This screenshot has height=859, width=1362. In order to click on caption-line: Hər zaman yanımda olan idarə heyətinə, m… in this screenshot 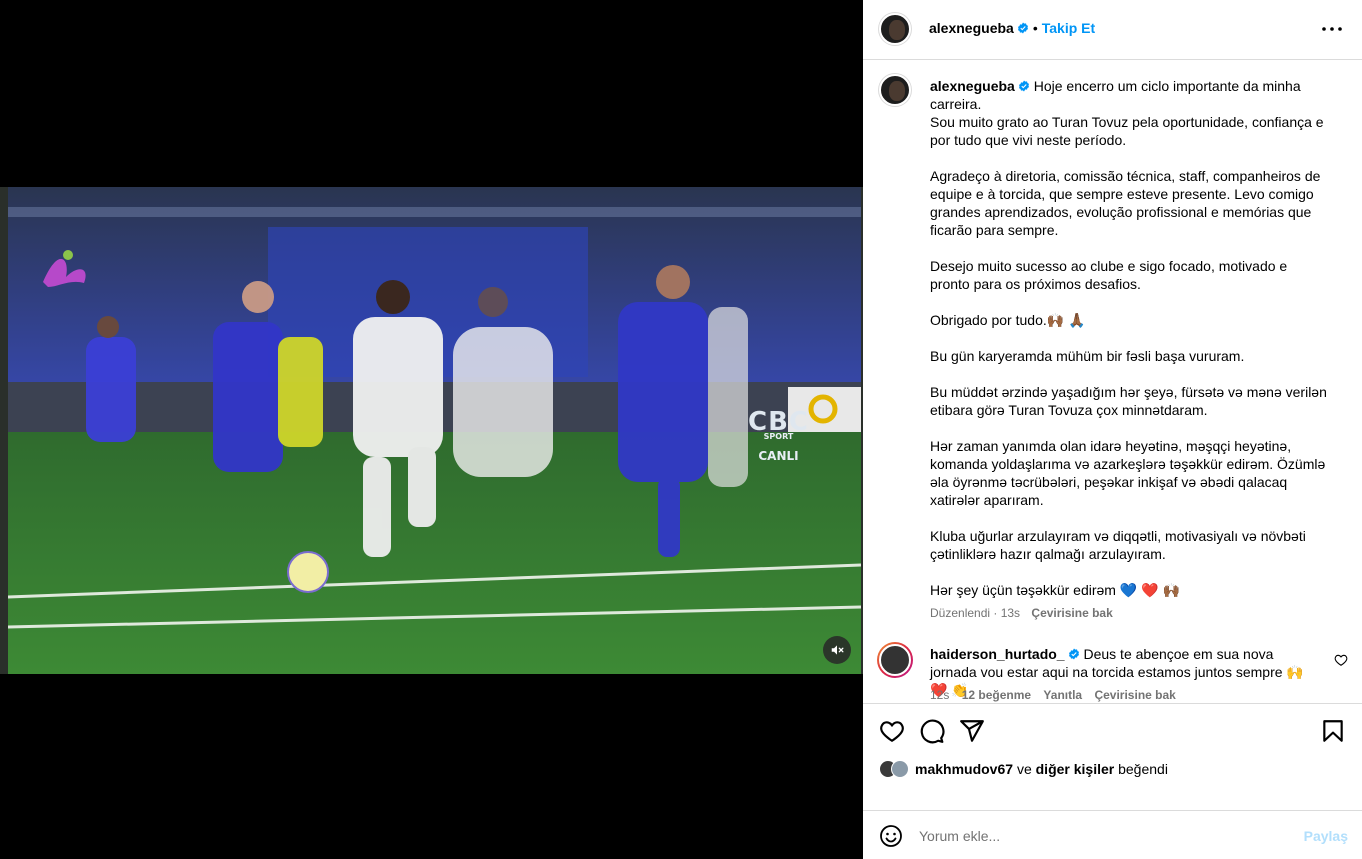, I will do `click(1128, 473)`.